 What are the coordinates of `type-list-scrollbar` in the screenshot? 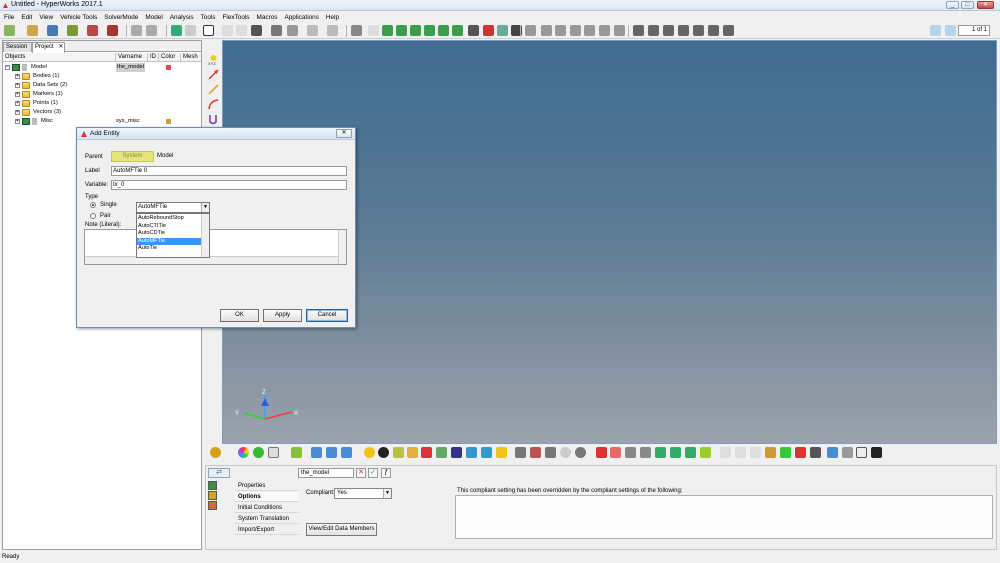 It's located at (205, 235).